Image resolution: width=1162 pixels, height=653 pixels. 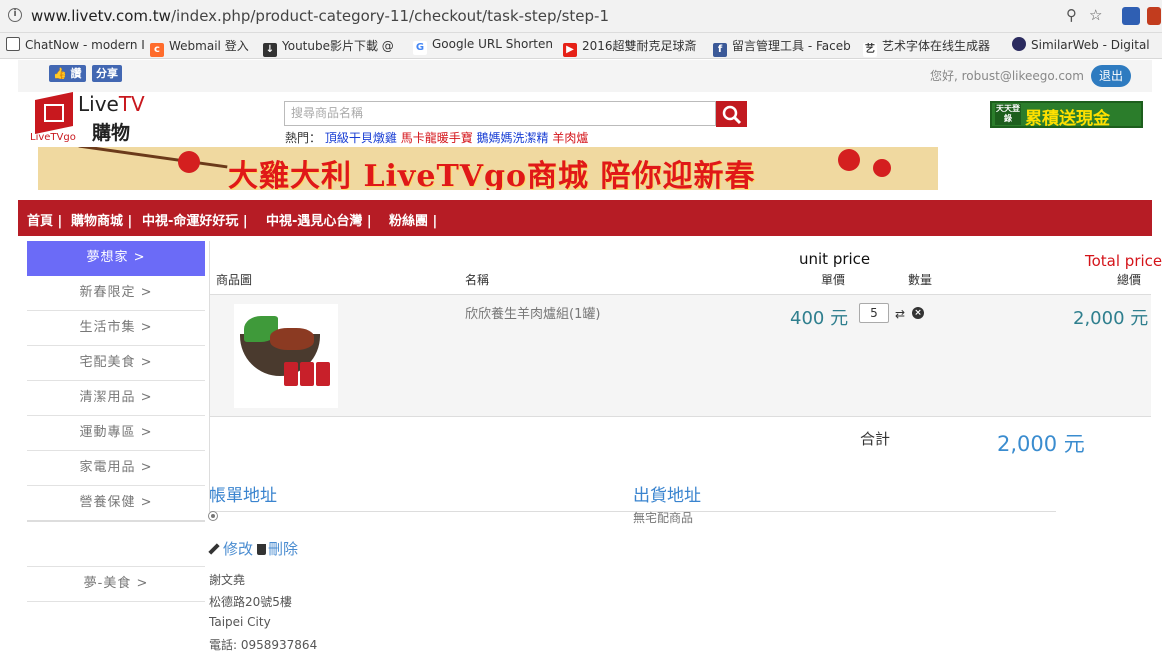 I want to click on hot-keywords: 熱門： 頂級干貝燉雞 馬卡龍暖手寶 鵝媽媽洗潔精 羊肉爐, so click(x=437, y=138).